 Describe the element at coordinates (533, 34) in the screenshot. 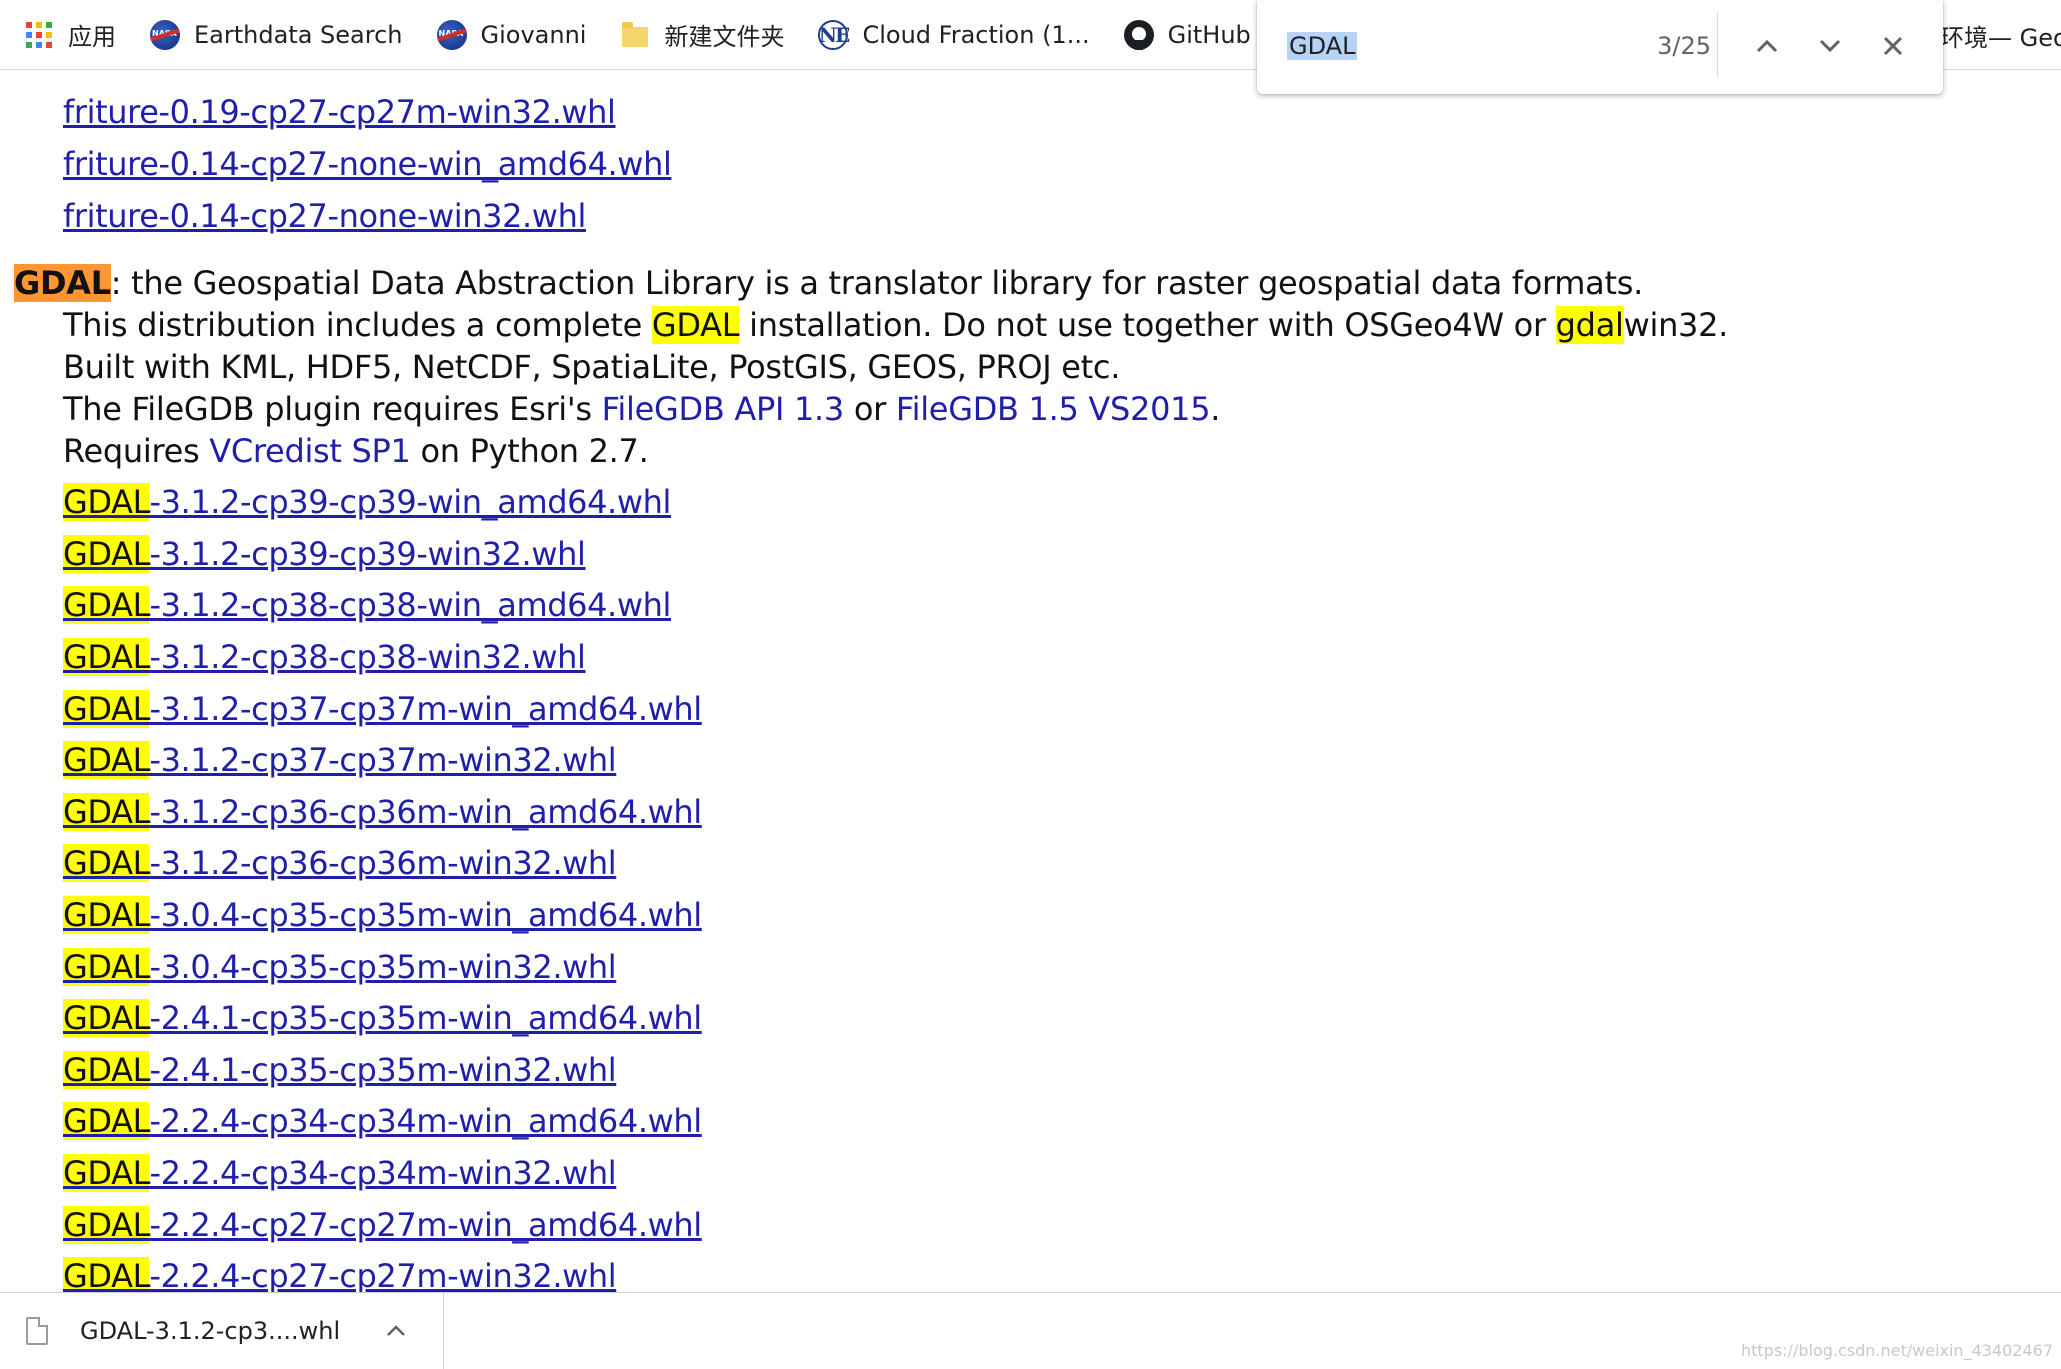

I see `bookmark-label: Giovanni` at that location.